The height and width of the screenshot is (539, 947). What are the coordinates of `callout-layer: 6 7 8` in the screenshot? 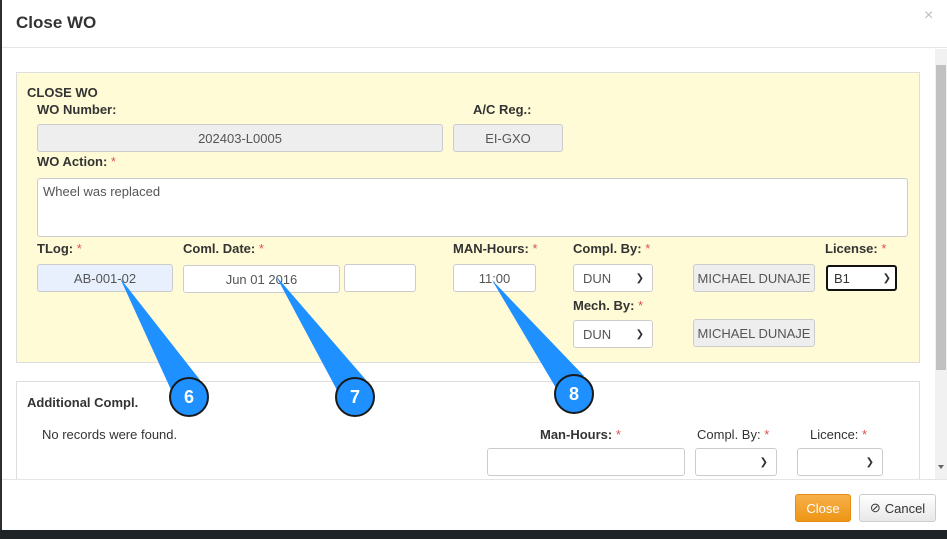 It's located at (357, 346).